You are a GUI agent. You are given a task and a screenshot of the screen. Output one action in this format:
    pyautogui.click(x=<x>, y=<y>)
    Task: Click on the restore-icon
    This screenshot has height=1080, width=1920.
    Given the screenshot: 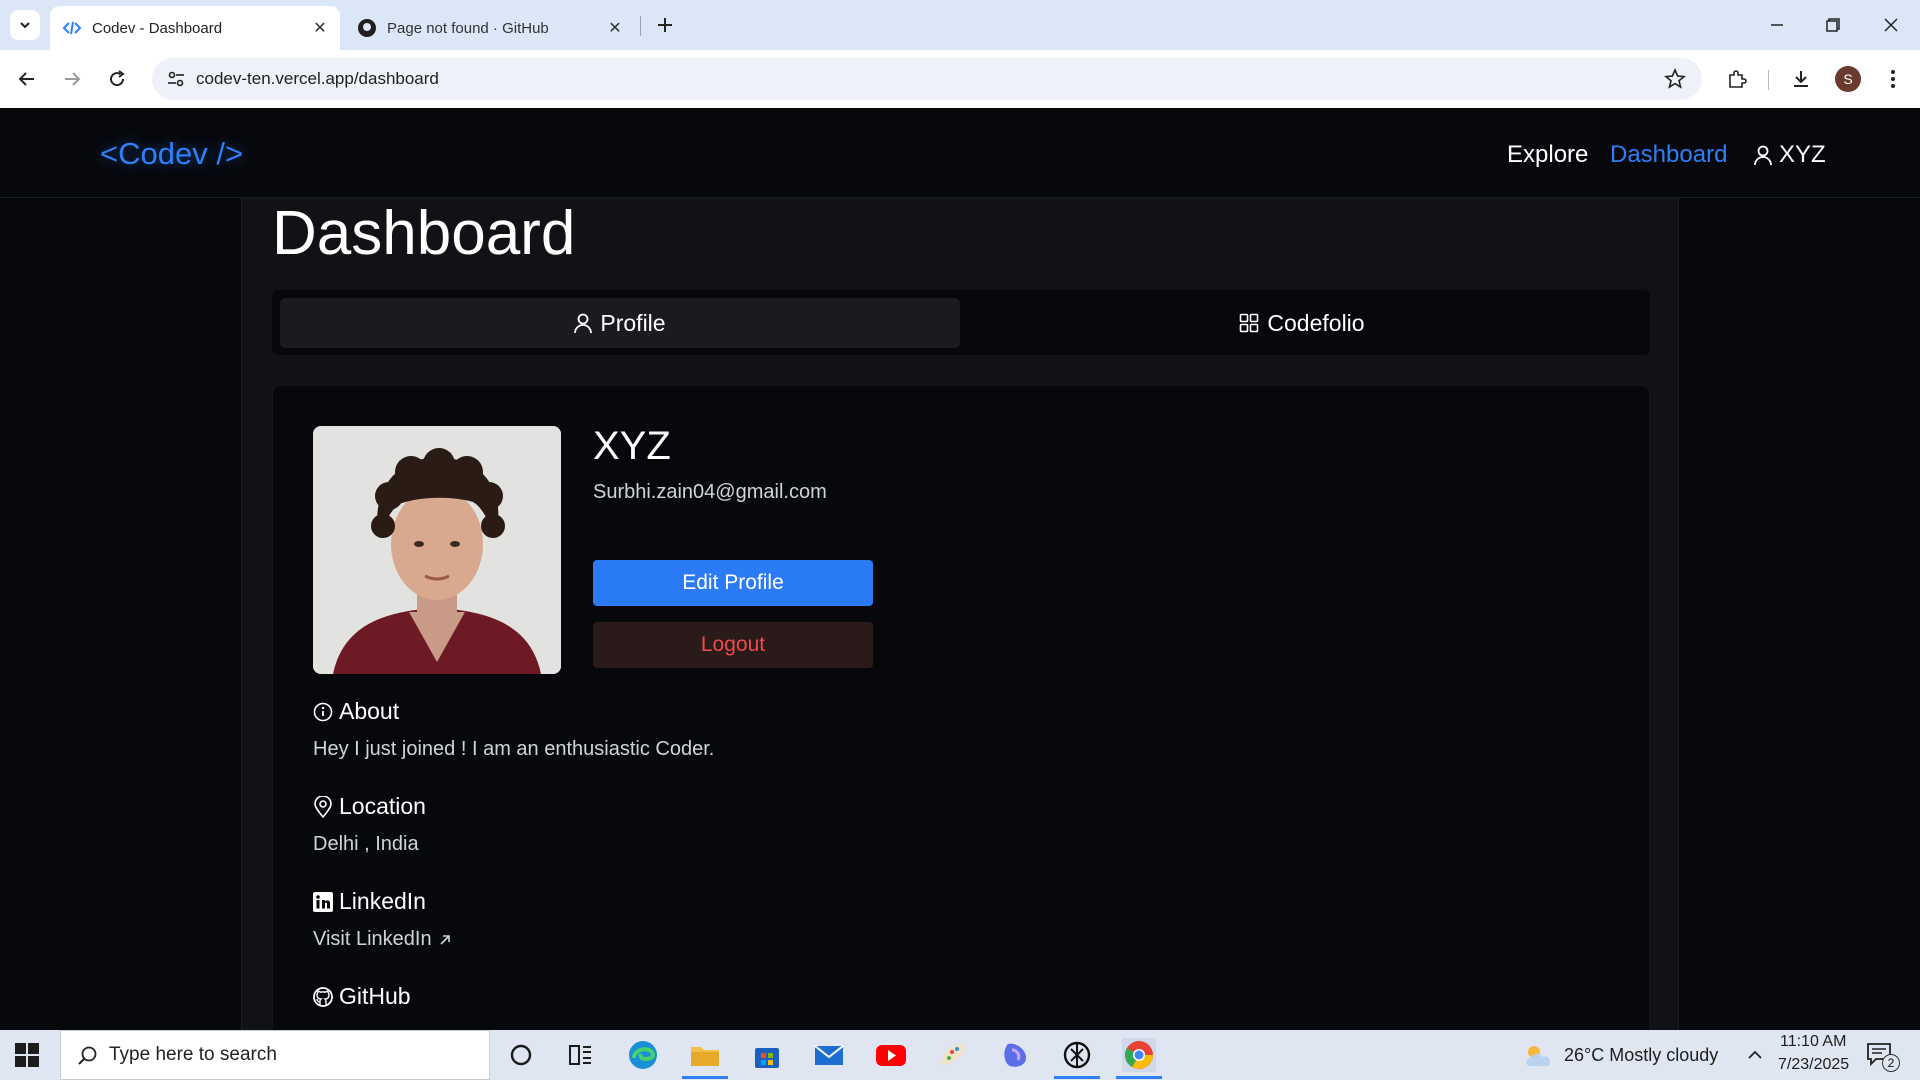 What is the action you would take?
    pyautogui.click(x=1833, y=25)
    